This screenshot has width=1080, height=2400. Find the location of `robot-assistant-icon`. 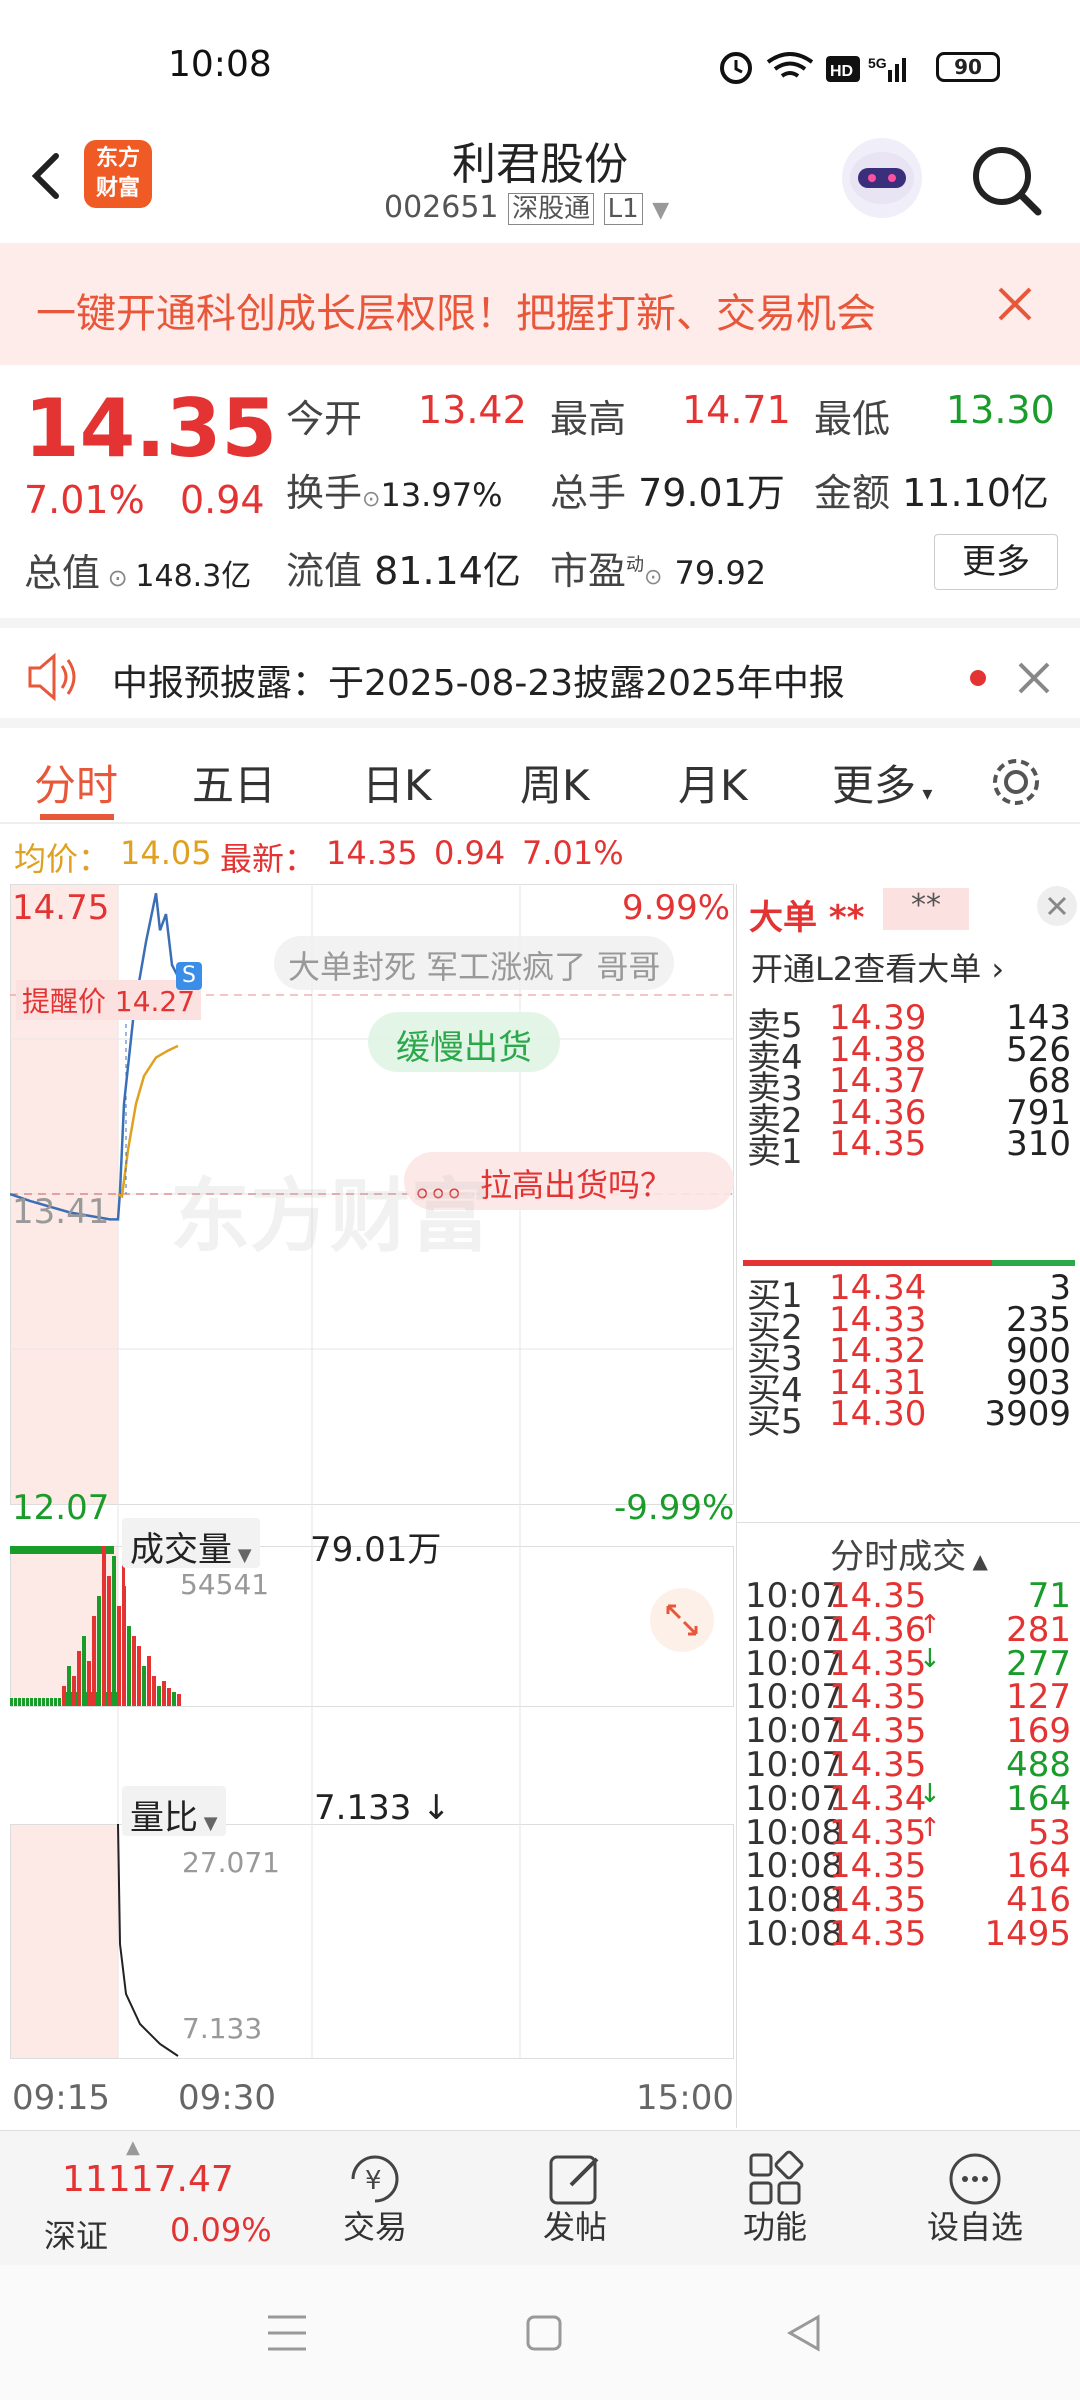

robot-assistant-icon is located at coordinates (882, 178).